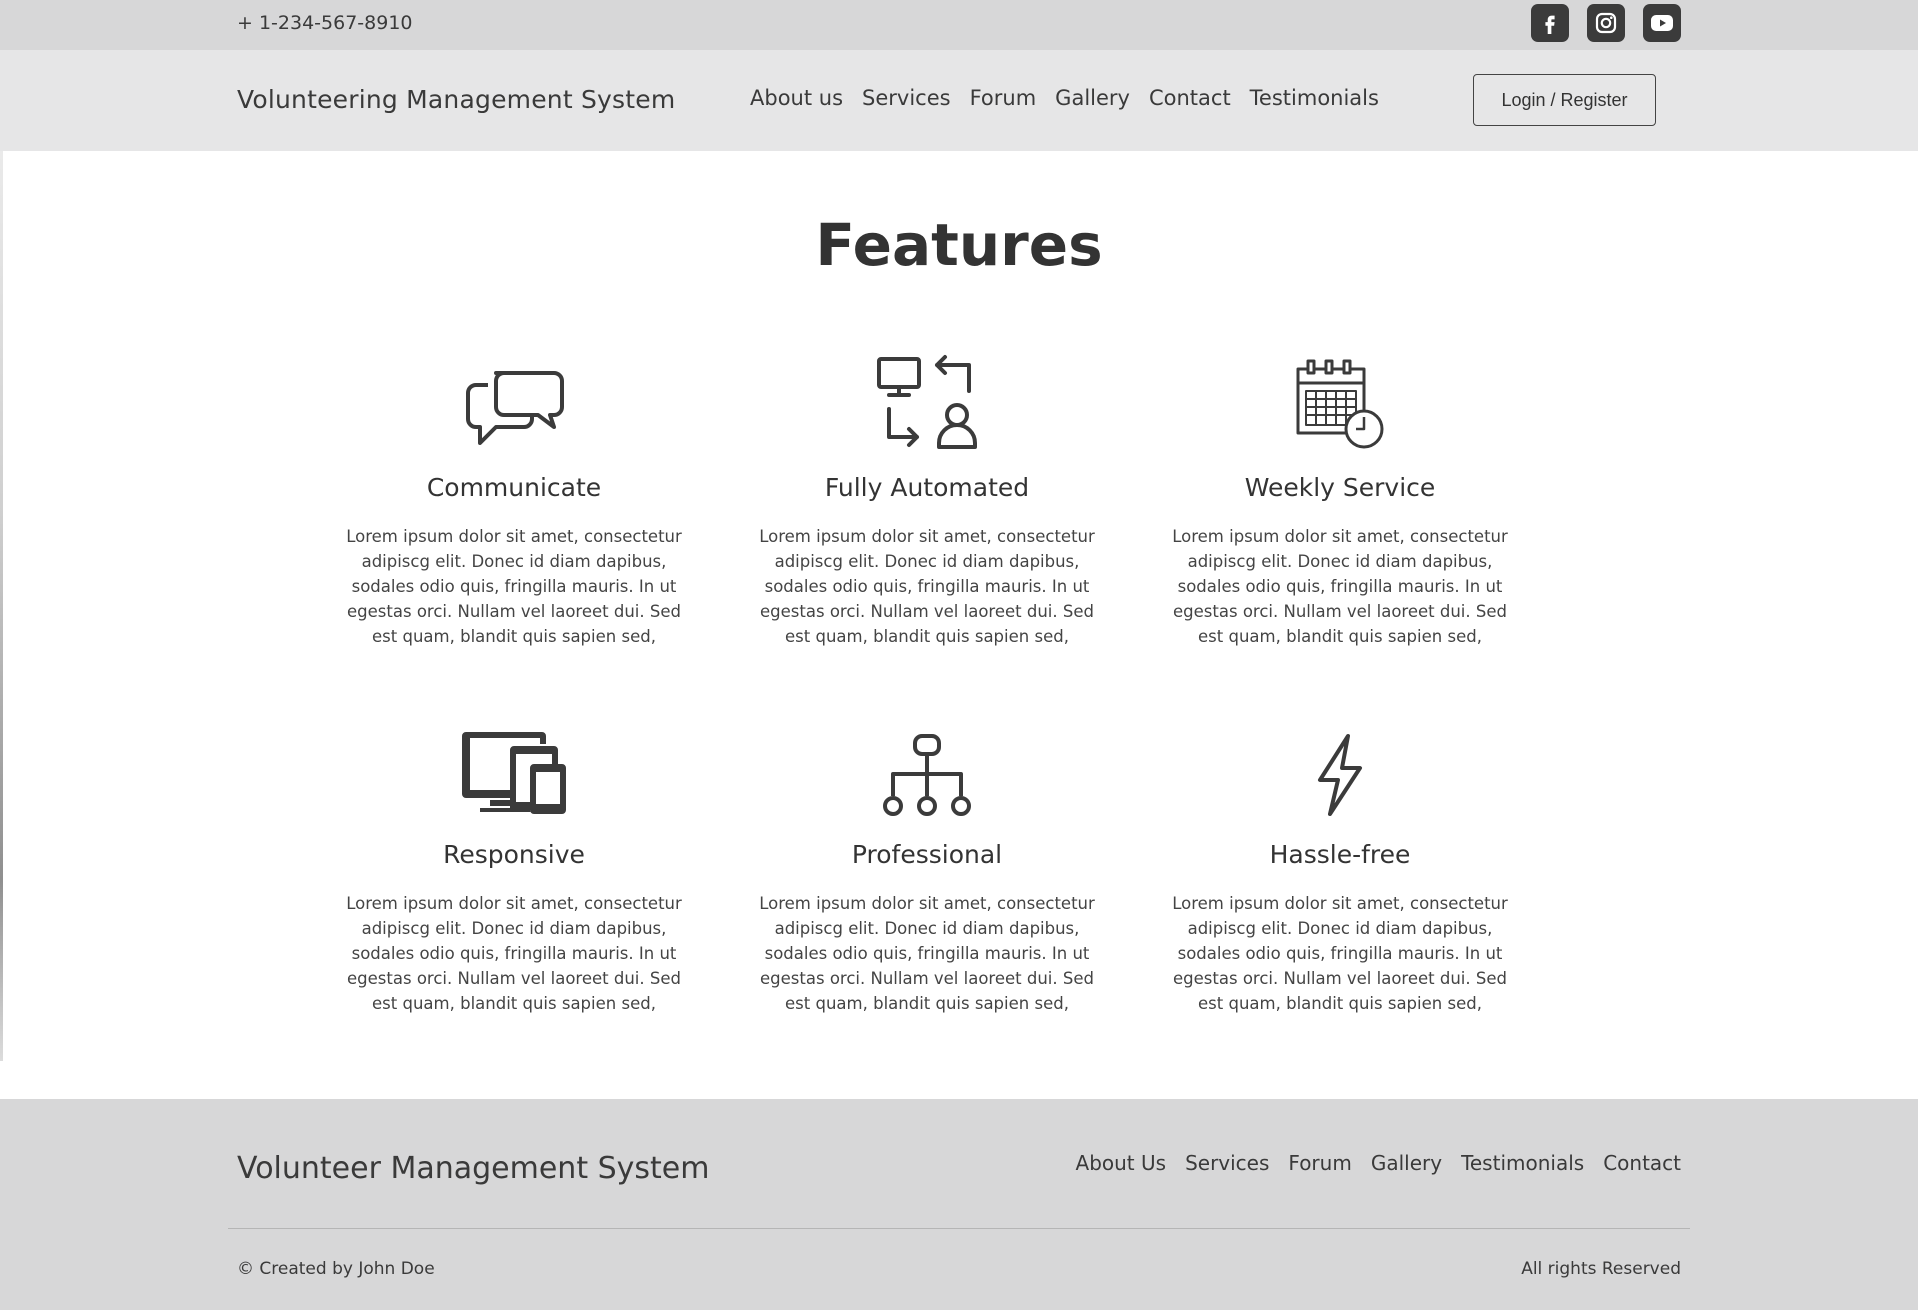 This screenshot has width=1918, height=1310. Describe the element at coordinates (796, 98) in the screenshot. I see `nav-about-us: About us` at that location.